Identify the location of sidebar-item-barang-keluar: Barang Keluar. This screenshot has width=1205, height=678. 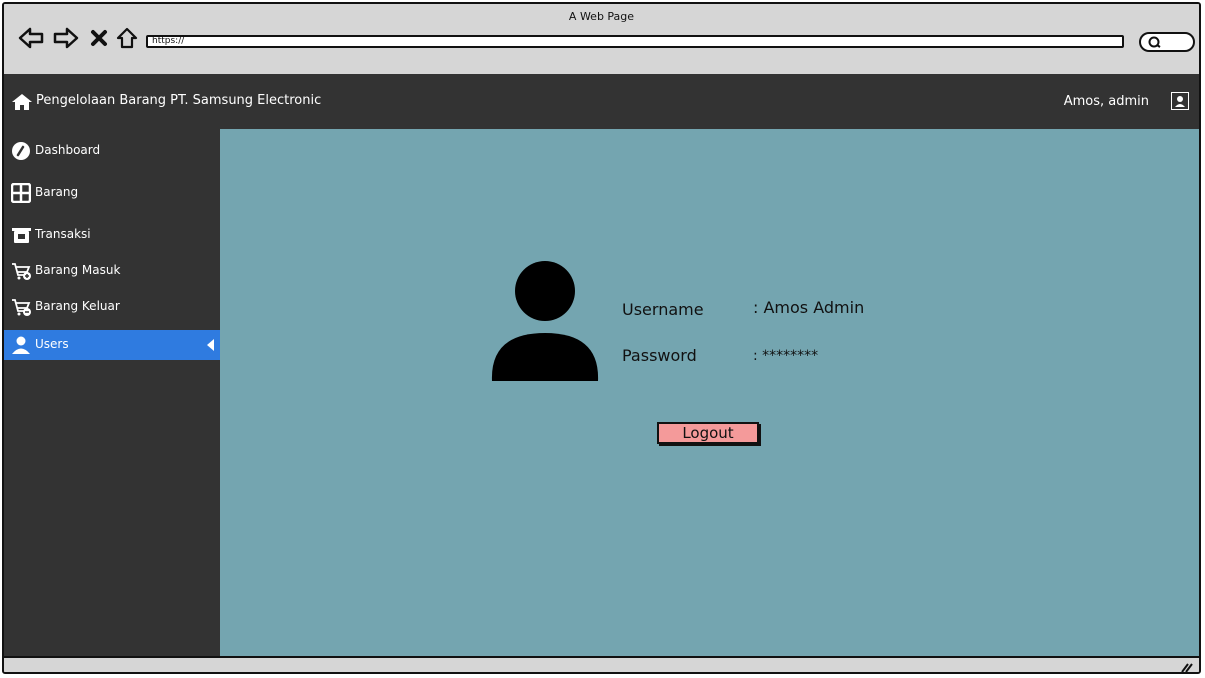
(112, 307).